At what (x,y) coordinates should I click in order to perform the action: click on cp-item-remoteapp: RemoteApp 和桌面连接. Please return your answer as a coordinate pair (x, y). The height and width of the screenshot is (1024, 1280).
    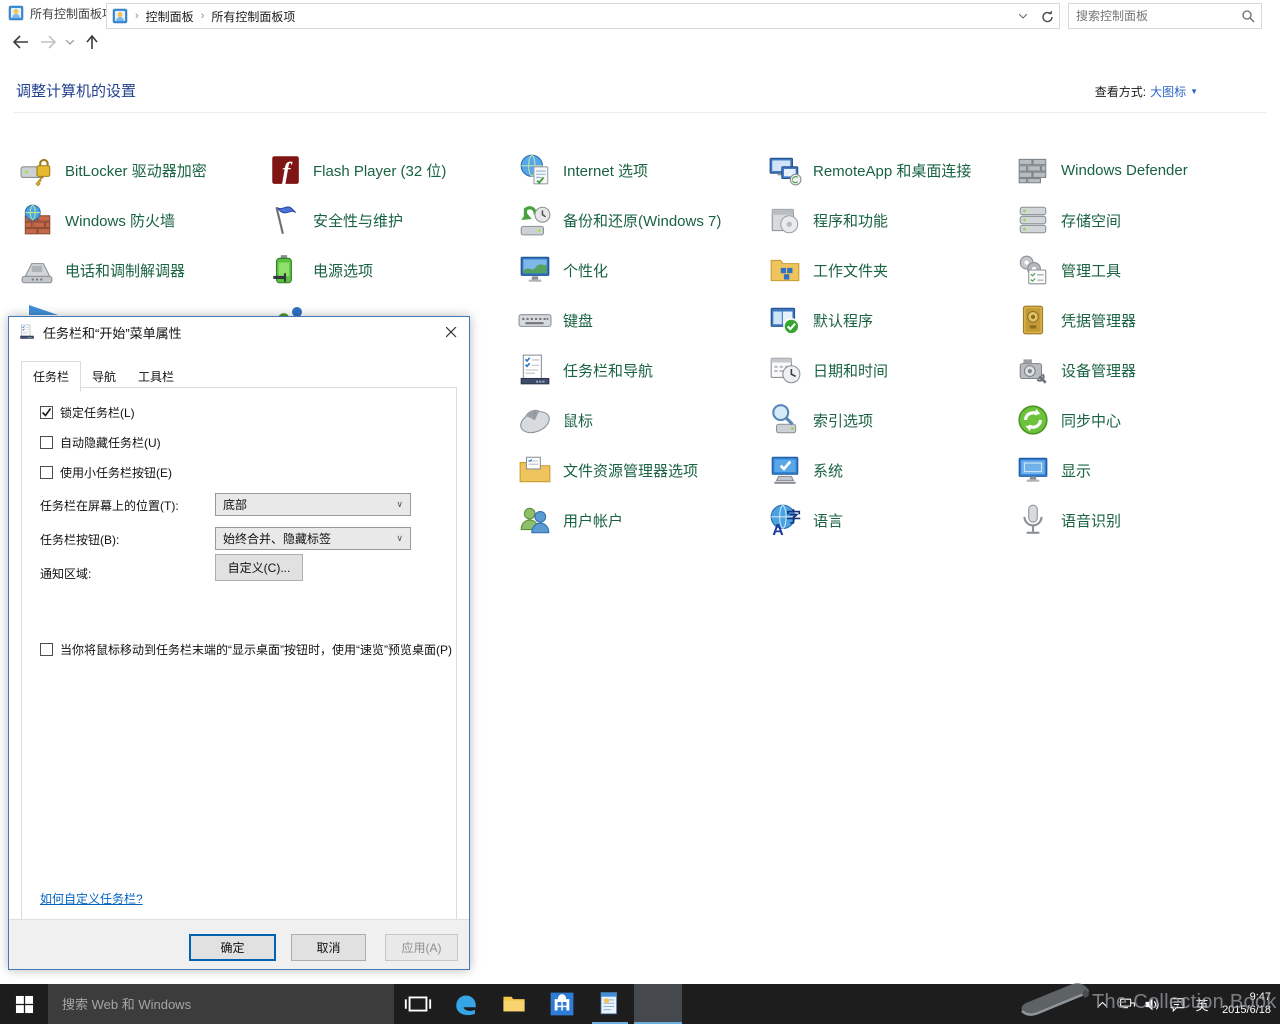
    Looking at the image, I should click on (869, 170).